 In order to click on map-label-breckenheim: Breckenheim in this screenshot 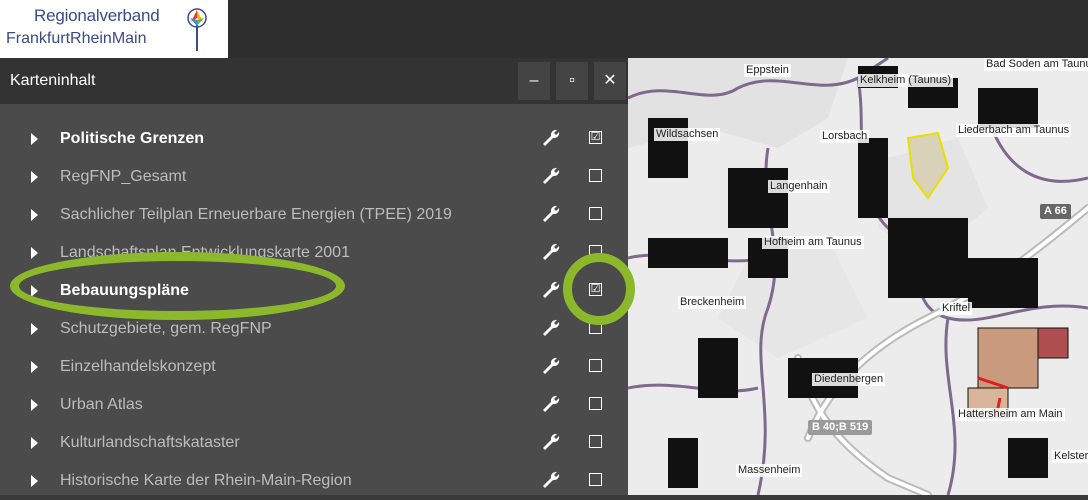, I will do `click(712, 302)`.